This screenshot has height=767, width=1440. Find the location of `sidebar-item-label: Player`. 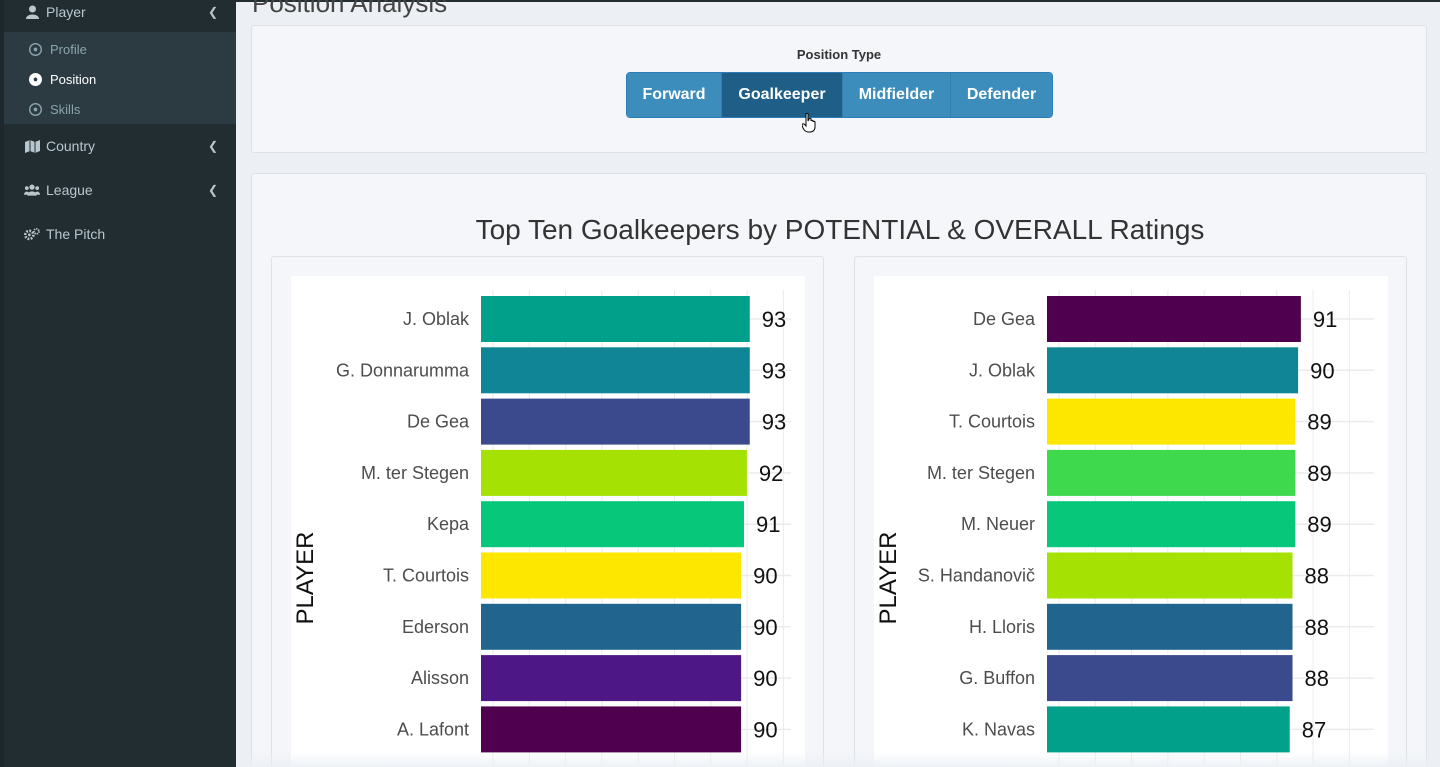

sidebar-item-label: Player is located at coordinates (66, 12).